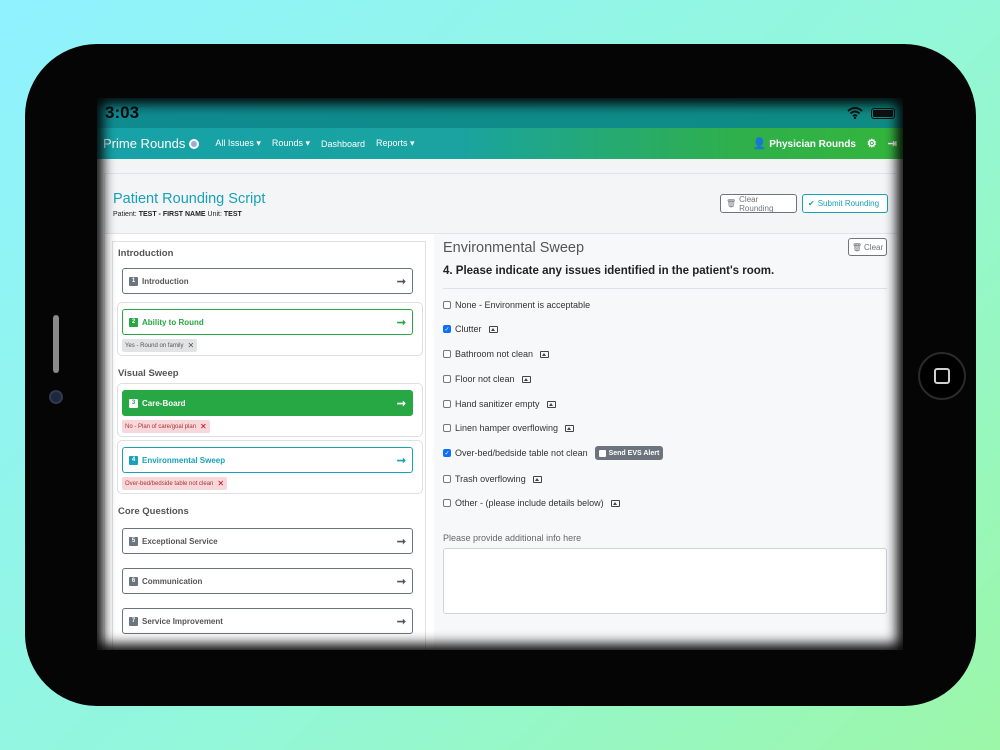  What do you see at coordinates (845, 203) in the screenshot?
I see `submit-rounding-button: ✔ Submit Rounding` at bounding box center [845, 203].